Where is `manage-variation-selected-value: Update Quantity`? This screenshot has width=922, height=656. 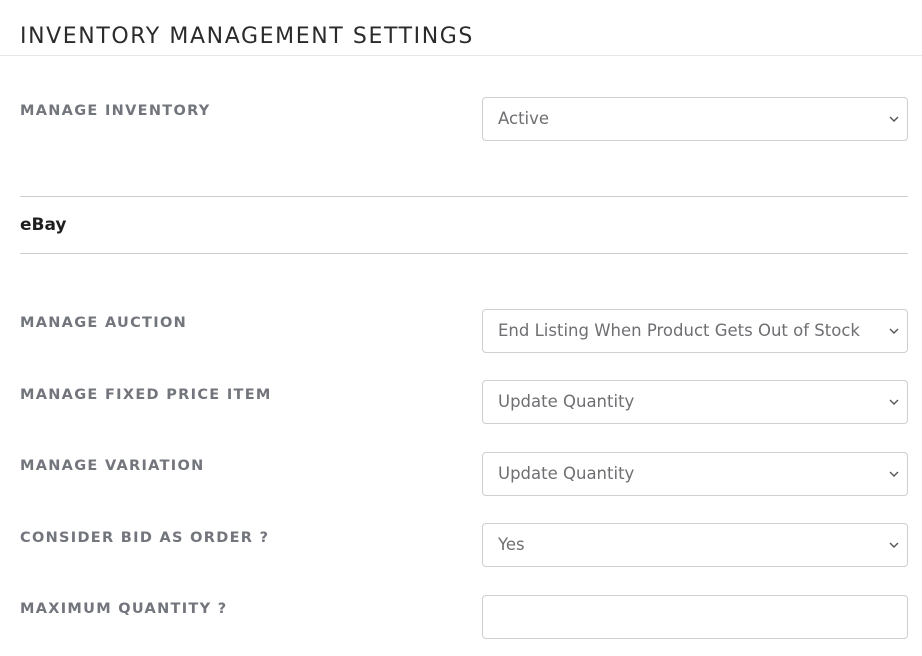 manage-variation-selected-value: Update Quantity is located at coordinates (566, 473).